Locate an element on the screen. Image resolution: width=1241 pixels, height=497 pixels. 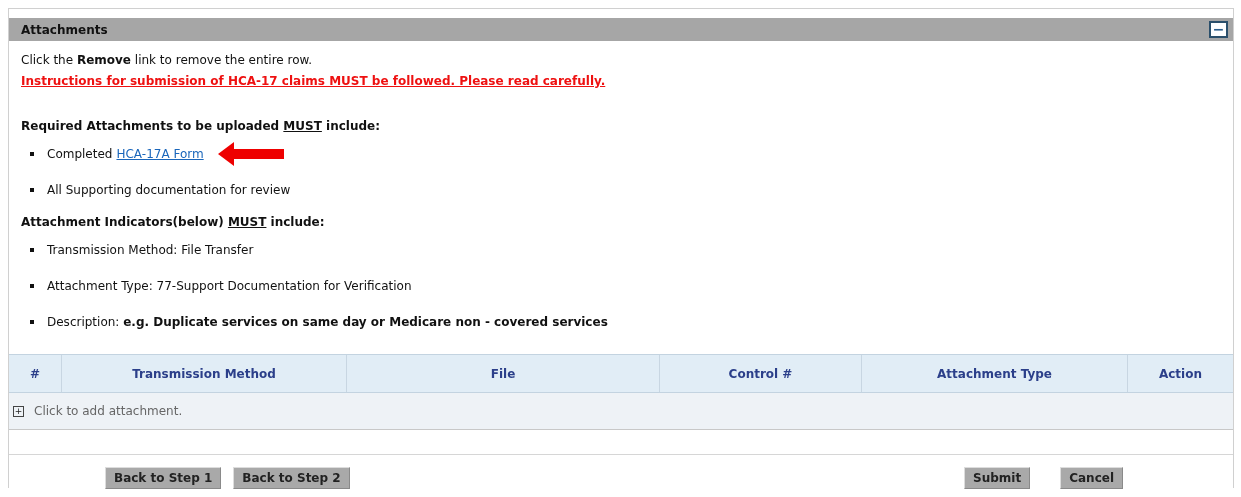
column-header: # is located at coordinates (35, 374).